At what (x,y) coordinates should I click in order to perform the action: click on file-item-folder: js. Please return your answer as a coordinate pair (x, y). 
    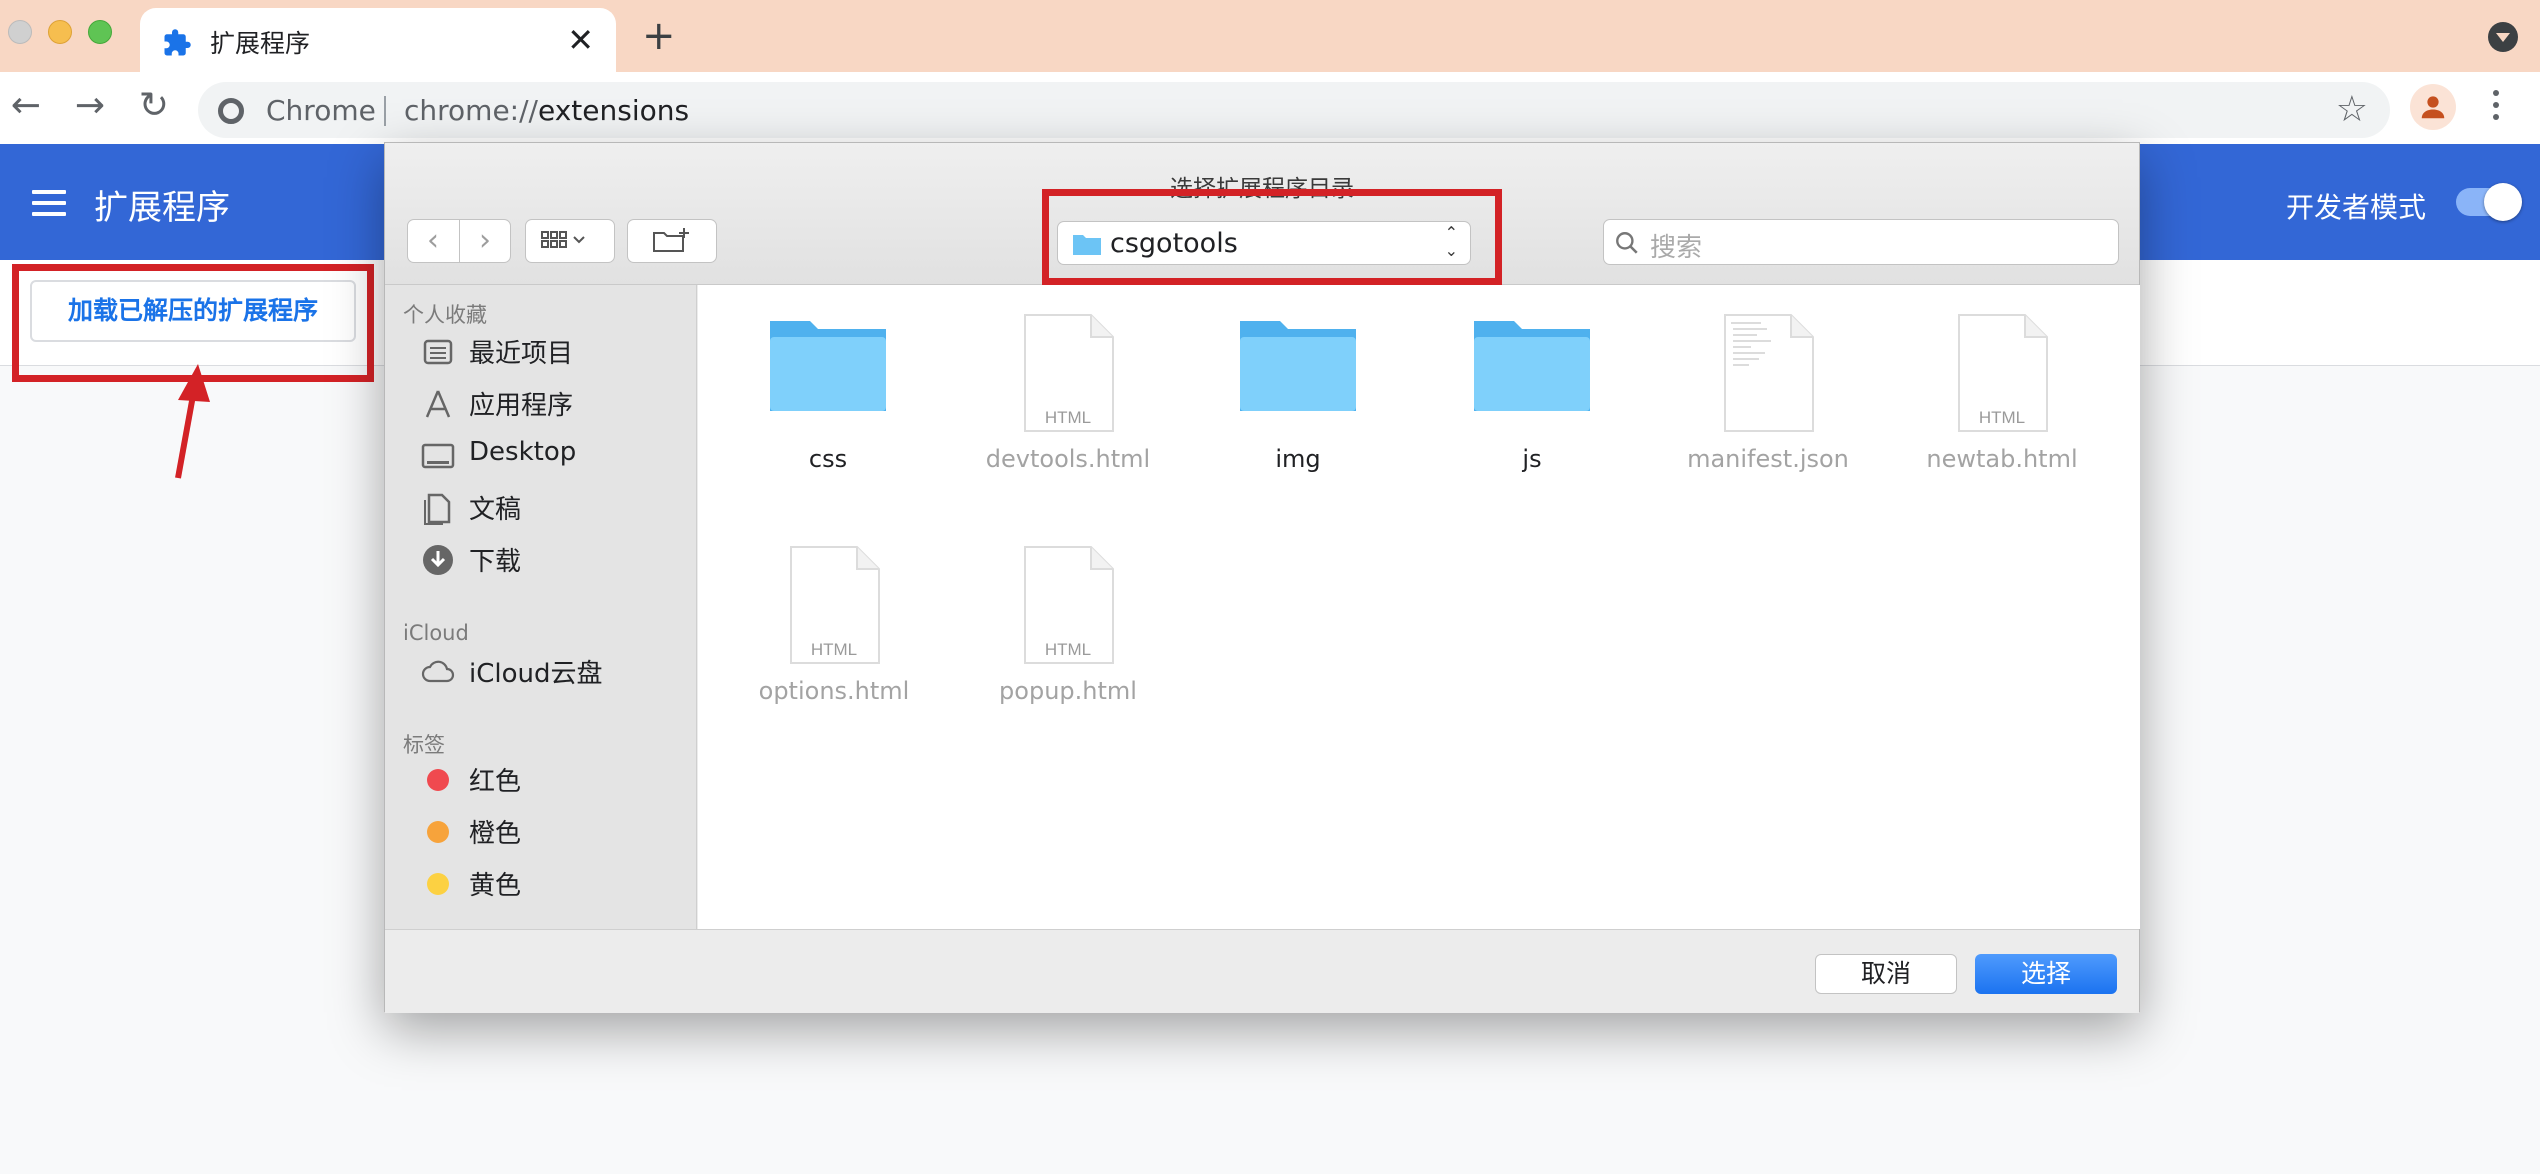
    Looking at the image, I should click on (1532, 392).